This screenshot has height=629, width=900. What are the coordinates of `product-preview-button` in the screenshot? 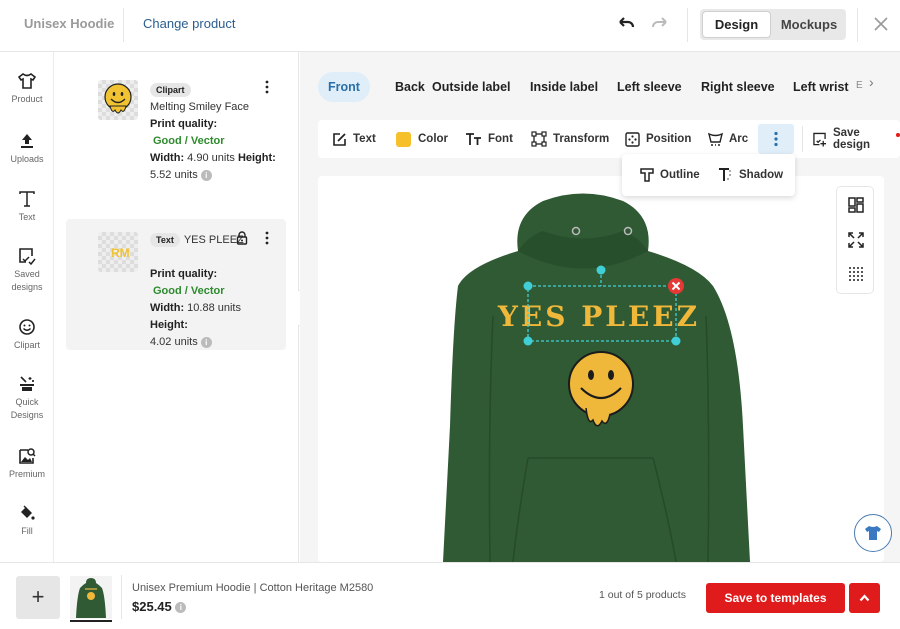 It's located at (873, 533).